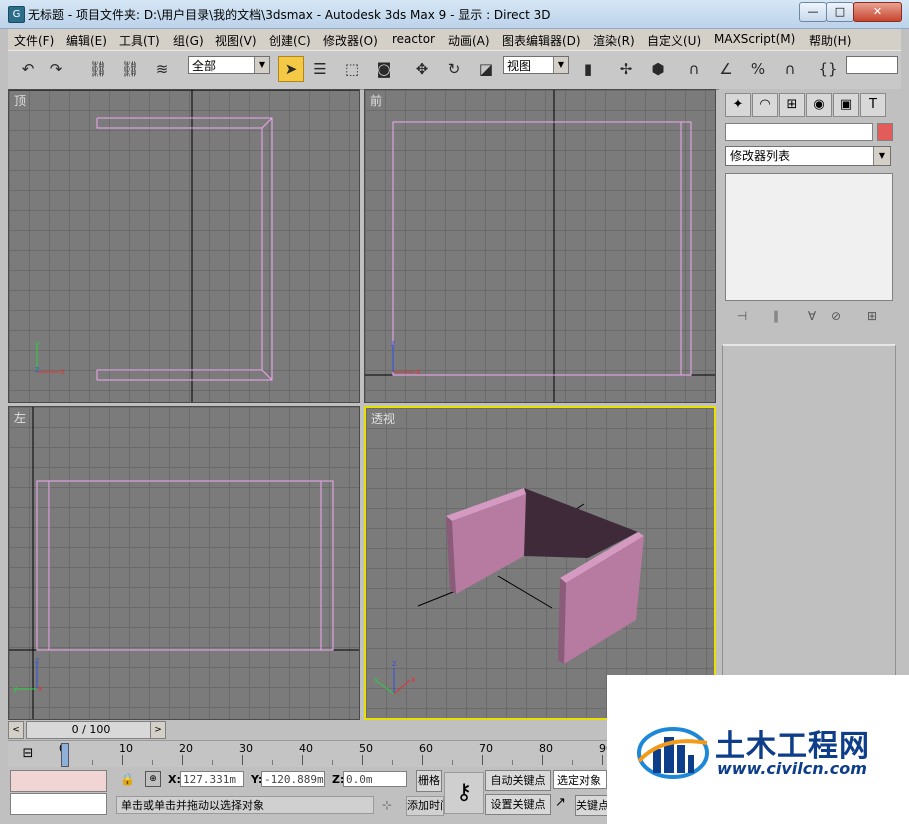  What do you see at coordinates (536, 65) in the screenshot?
I see `reference-coordinate-dropdown: 视图 ▼` at bounding box center [536, 65].